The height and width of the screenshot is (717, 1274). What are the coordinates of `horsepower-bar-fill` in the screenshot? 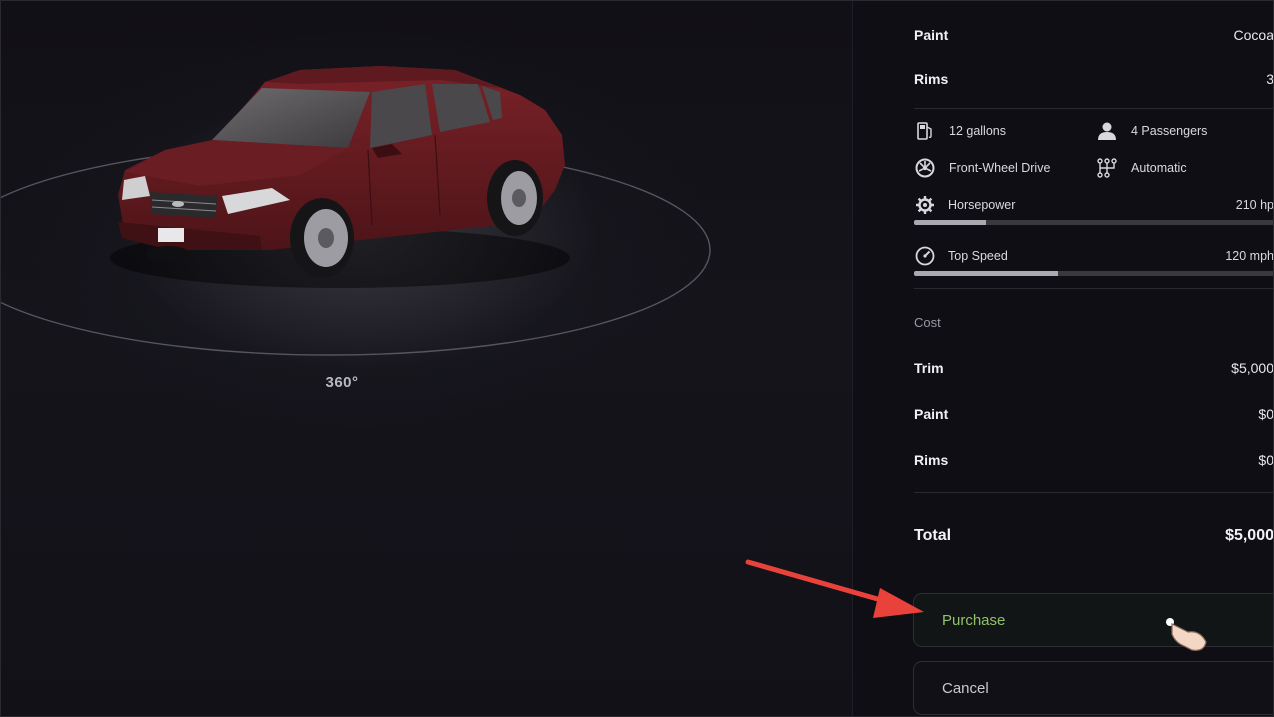 It's located at (950, 222).